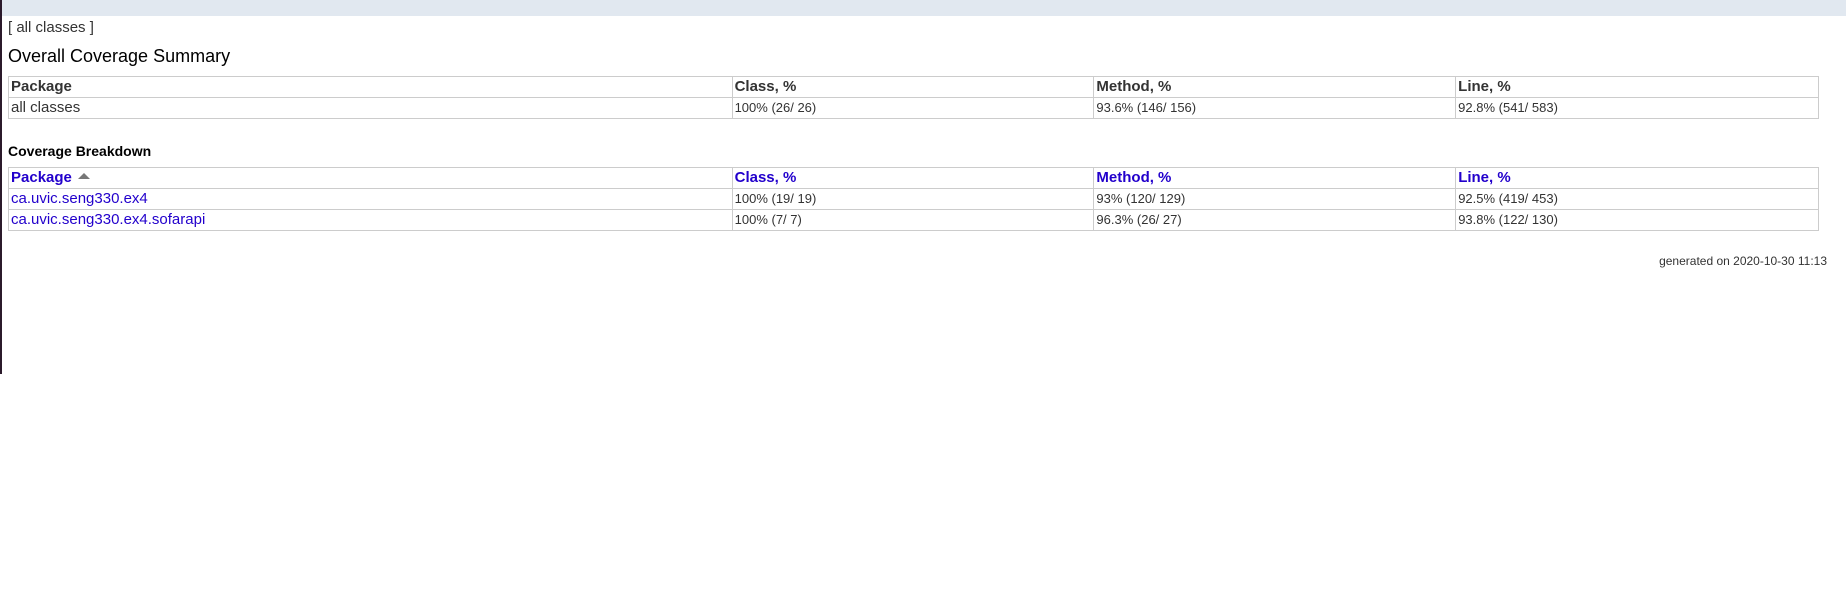 The height and width of the screenshot is (600, 1846). What do you see at coordinates (370, 178) in the screenshot?
I see `breakdown-header-package-cell: Package` at bounding box center [370, 178].